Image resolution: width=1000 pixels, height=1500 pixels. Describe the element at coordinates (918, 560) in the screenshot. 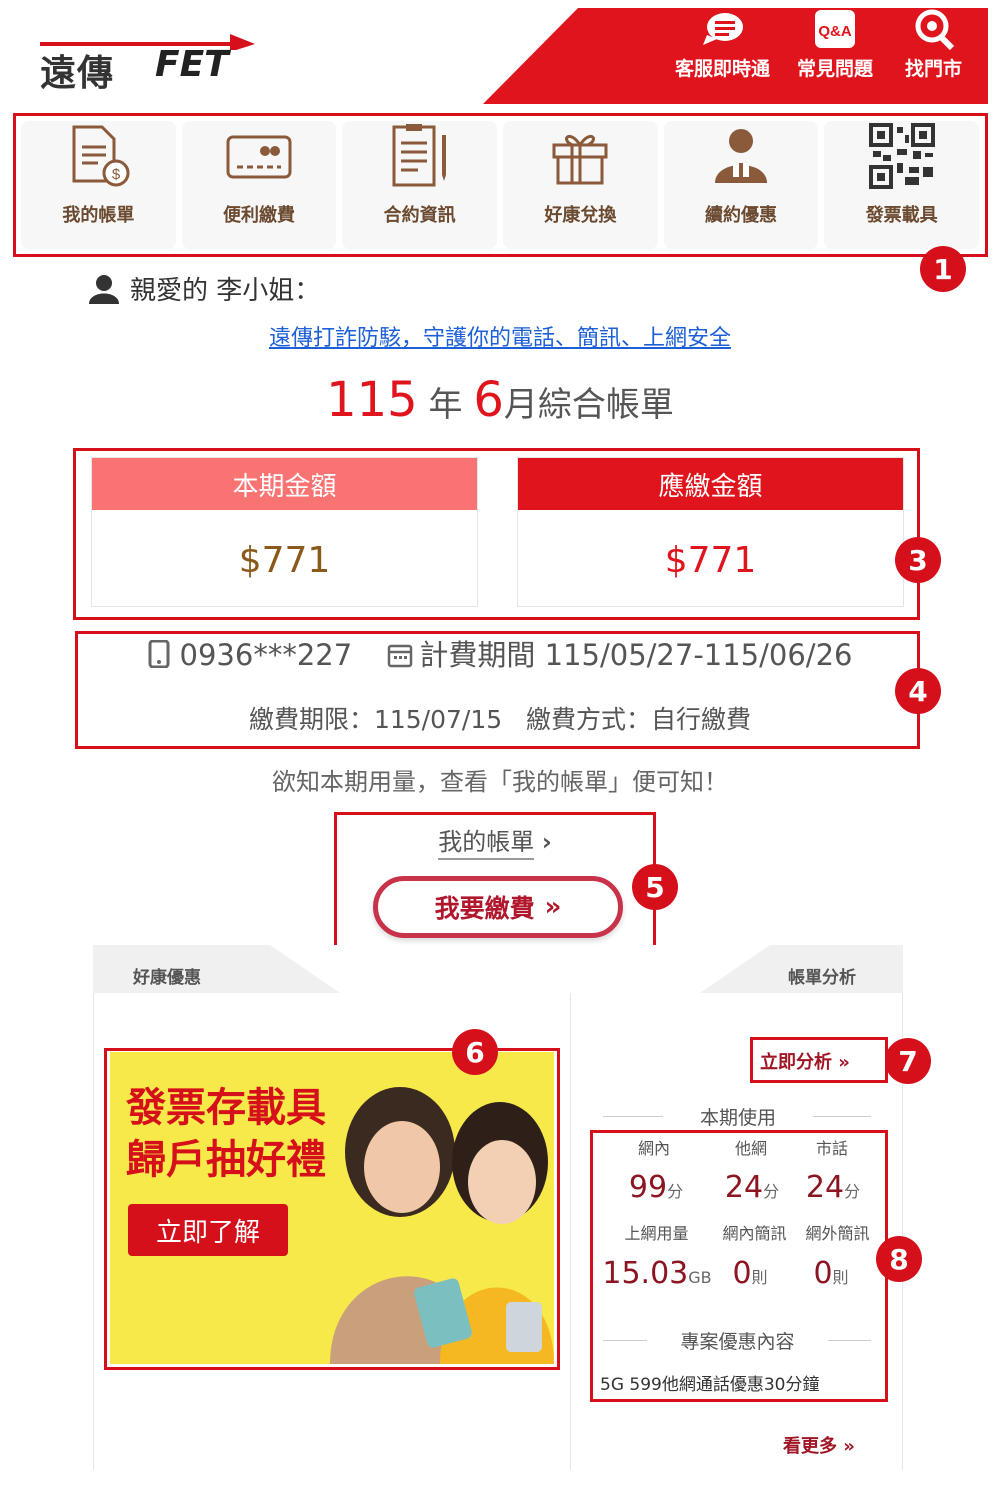

I see `marker-3: 3` at that location.